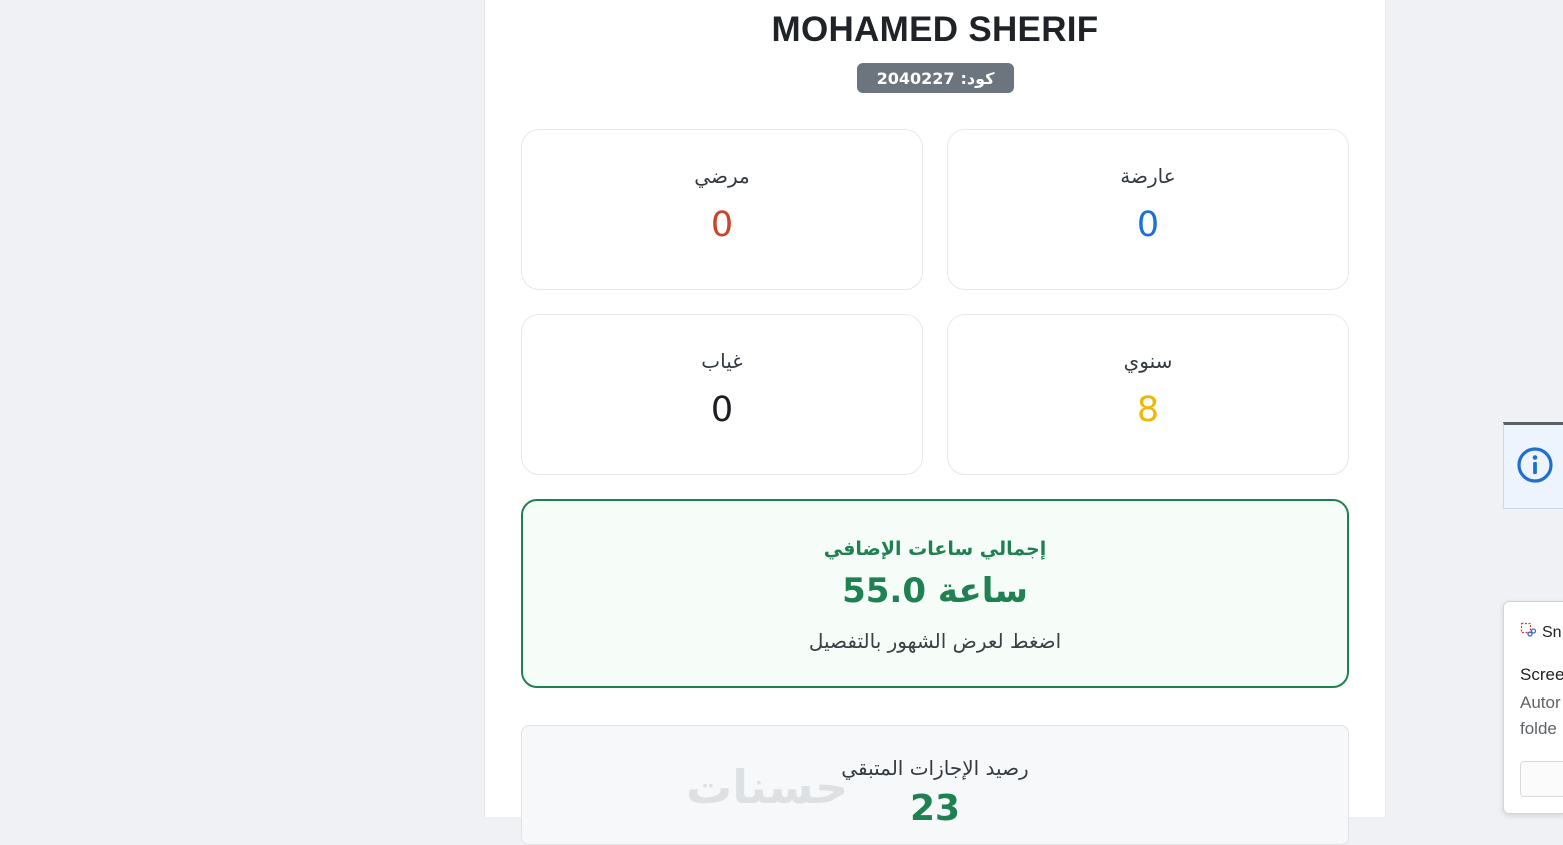 Image resolution: width=1563 pixels, height=845 pixels. What do you see at coordinates (935, 641) in the screenshot?
I see `overtime-details-hint: اضغط لعرض الشهور بالتفصيل` at bounding box center [935, 641].